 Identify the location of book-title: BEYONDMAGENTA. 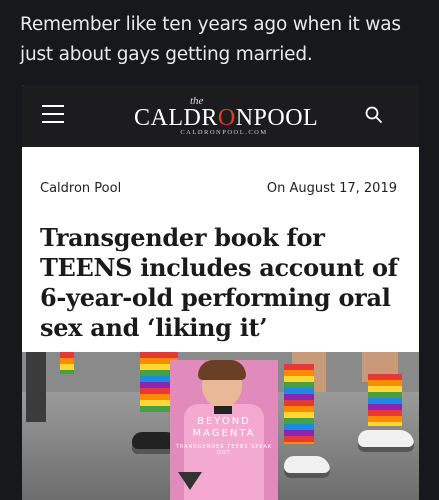
(224, 428).